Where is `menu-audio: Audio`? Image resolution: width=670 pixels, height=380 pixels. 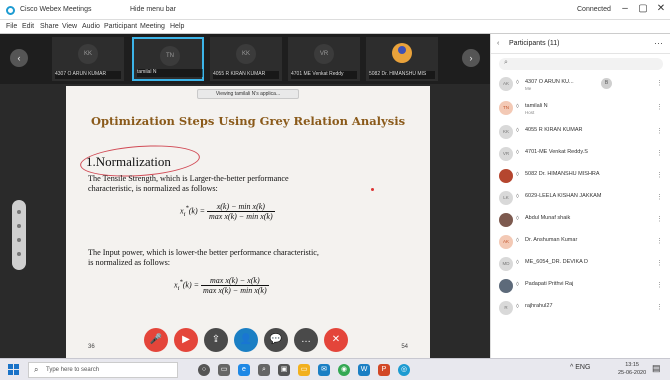
menu-audio: Audio is located at coordinates (91, 26).